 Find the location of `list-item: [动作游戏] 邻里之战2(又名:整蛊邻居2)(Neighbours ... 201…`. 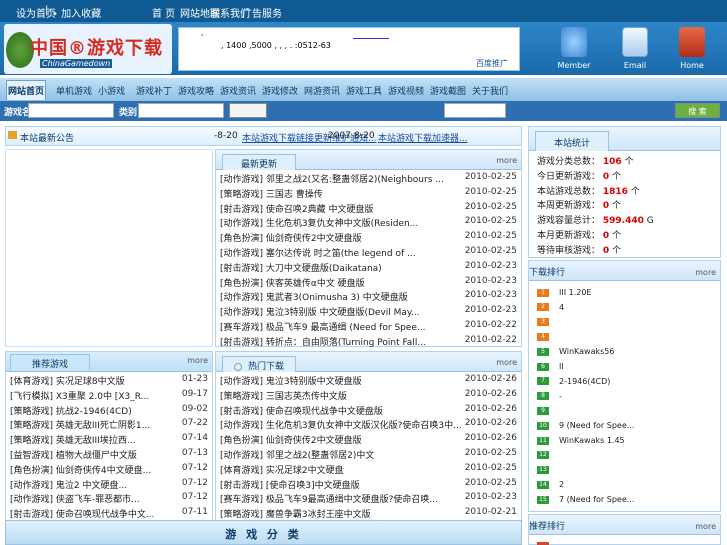

list-item: [动作游戏] 邻里之战2(又名:整蛊邻居2)(Neighbours ... 201… is located at coordinates (368, 177).